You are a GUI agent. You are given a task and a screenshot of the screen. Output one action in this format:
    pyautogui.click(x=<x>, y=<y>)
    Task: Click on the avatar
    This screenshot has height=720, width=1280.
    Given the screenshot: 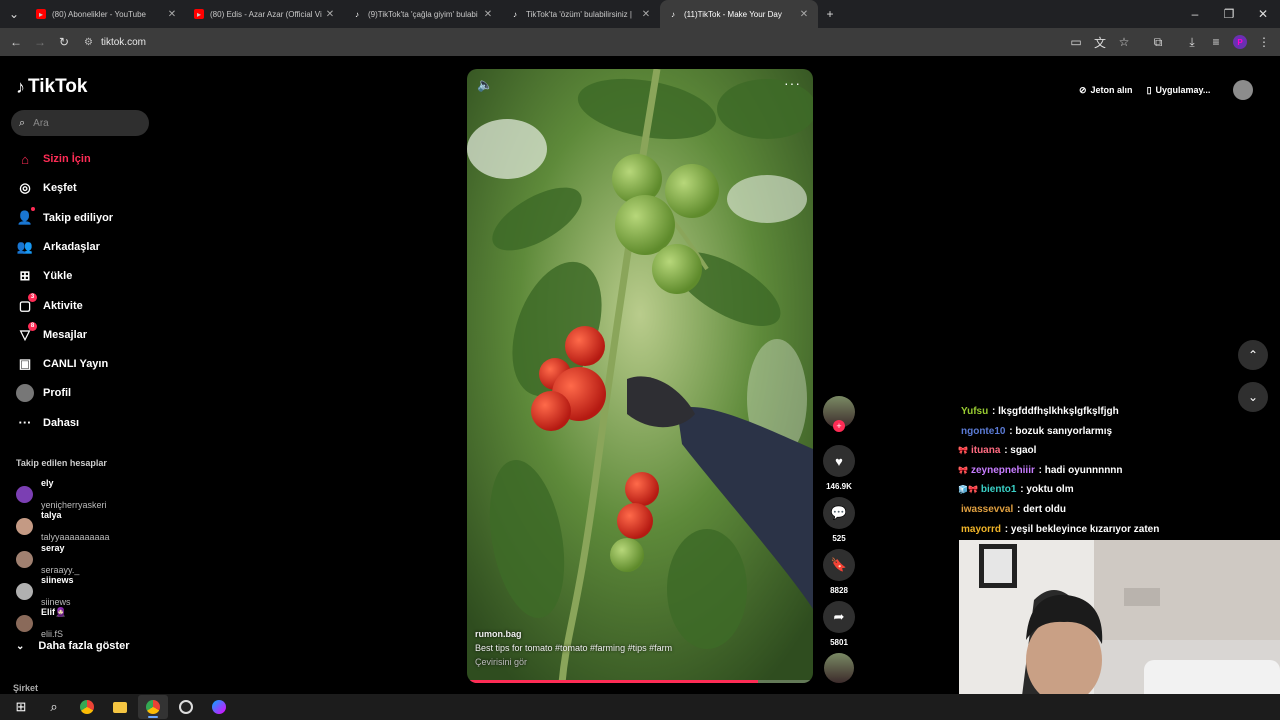 What is the action you would take?
    pyautogui.click(x=24, y=494)
    